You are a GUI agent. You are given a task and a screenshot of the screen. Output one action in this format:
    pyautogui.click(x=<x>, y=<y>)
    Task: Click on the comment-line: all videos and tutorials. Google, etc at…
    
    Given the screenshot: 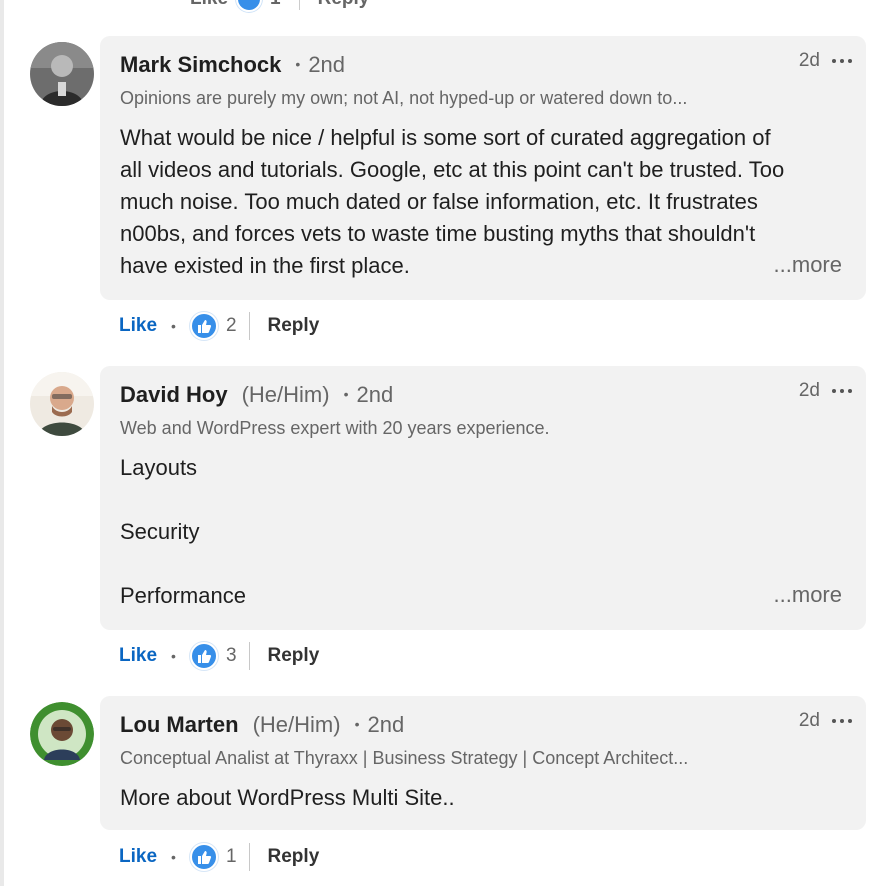 What is the action you would take?
    pyautogui.click(x=452, y=169)
    